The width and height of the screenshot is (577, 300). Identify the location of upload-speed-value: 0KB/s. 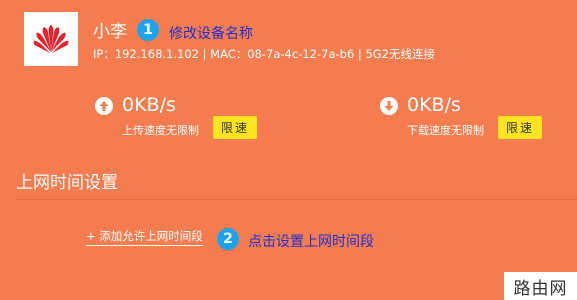
(149, 105).